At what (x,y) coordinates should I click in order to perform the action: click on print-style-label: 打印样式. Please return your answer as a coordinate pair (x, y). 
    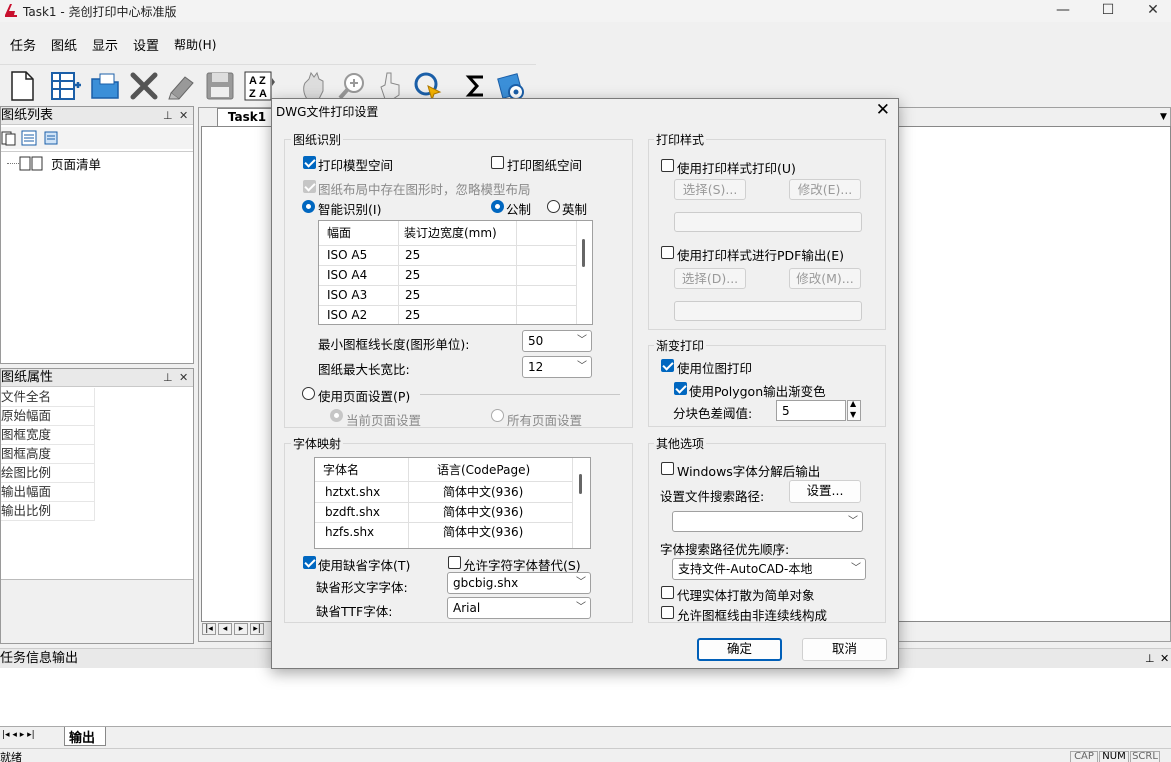
    Looking at the image, I should click on (680, 139).